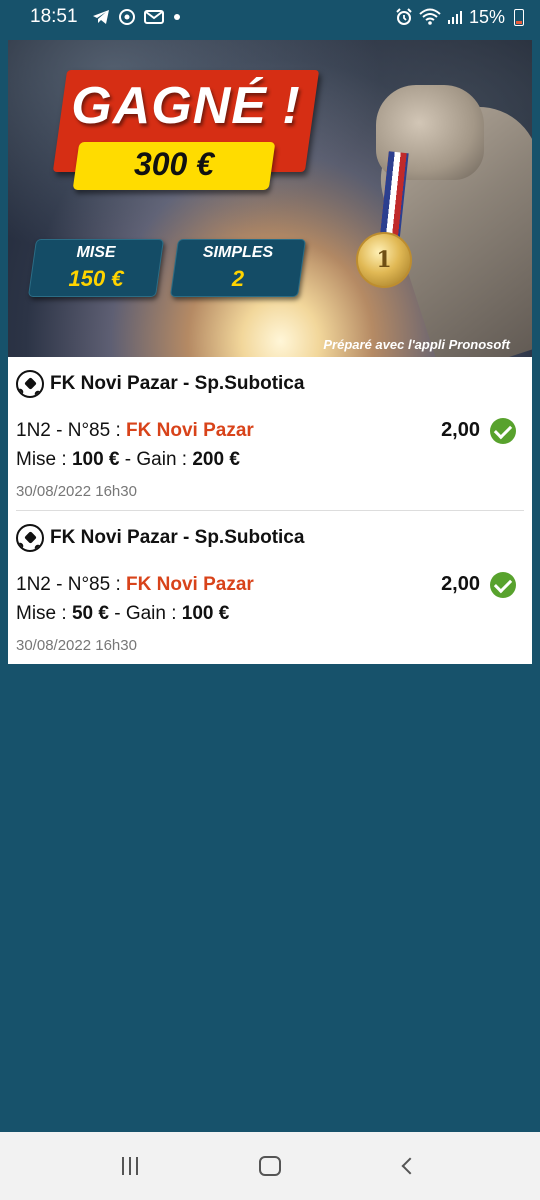  I want to click on status-bar: 18:51 15%, so click(270, 17).